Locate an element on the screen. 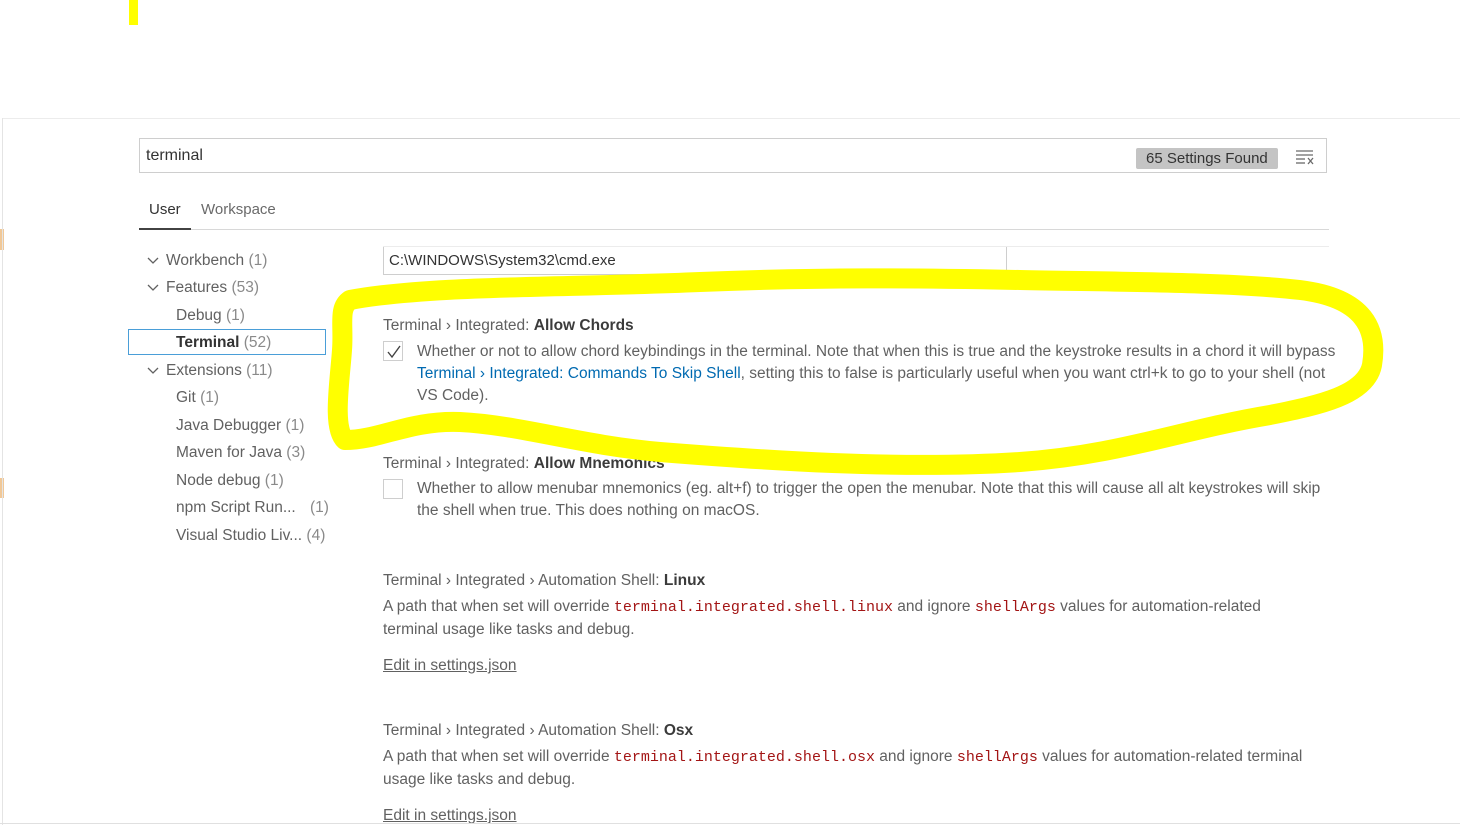 The height and width of the screenshot is (825, 1460). allow-chords-checkbox is located at coordinates (393, 351).